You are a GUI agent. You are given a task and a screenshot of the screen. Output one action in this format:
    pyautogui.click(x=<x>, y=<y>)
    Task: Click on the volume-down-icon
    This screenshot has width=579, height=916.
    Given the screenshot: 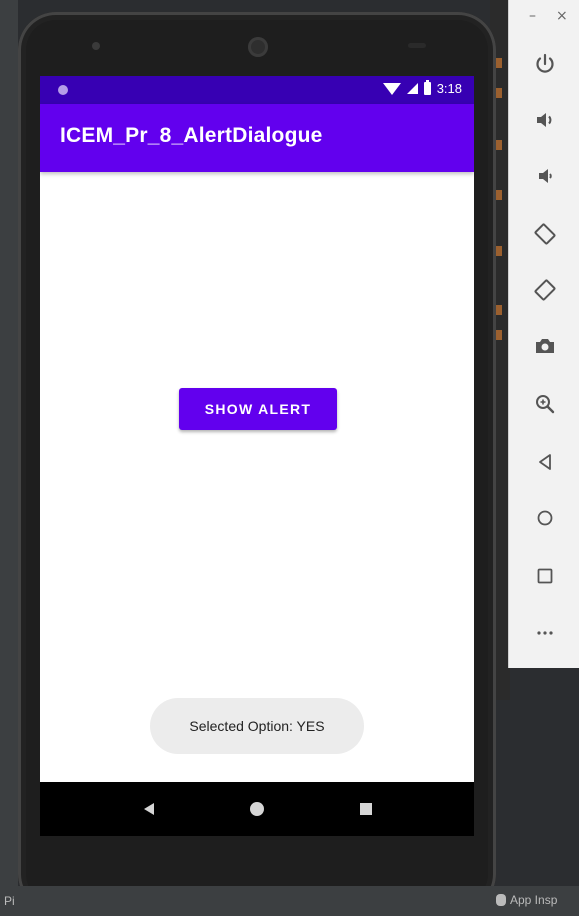 What is the action you would take?
    pyautogui.click(x=545, y=176)
    